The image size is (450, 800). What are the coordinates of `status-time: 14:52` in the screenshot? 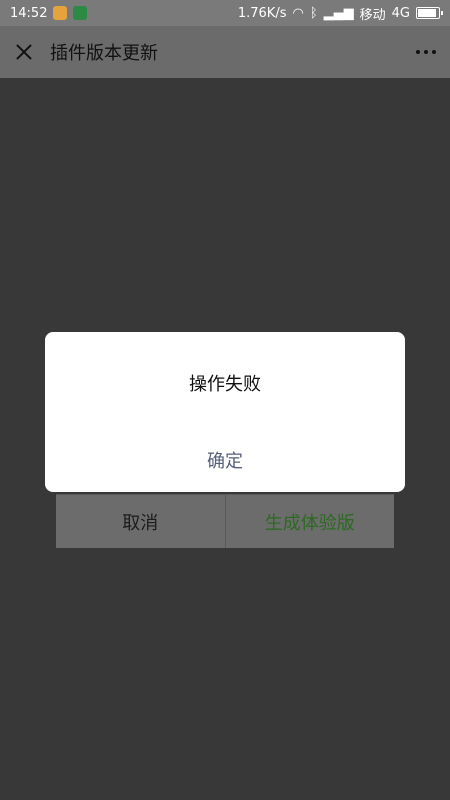 It's located at (29, 13).